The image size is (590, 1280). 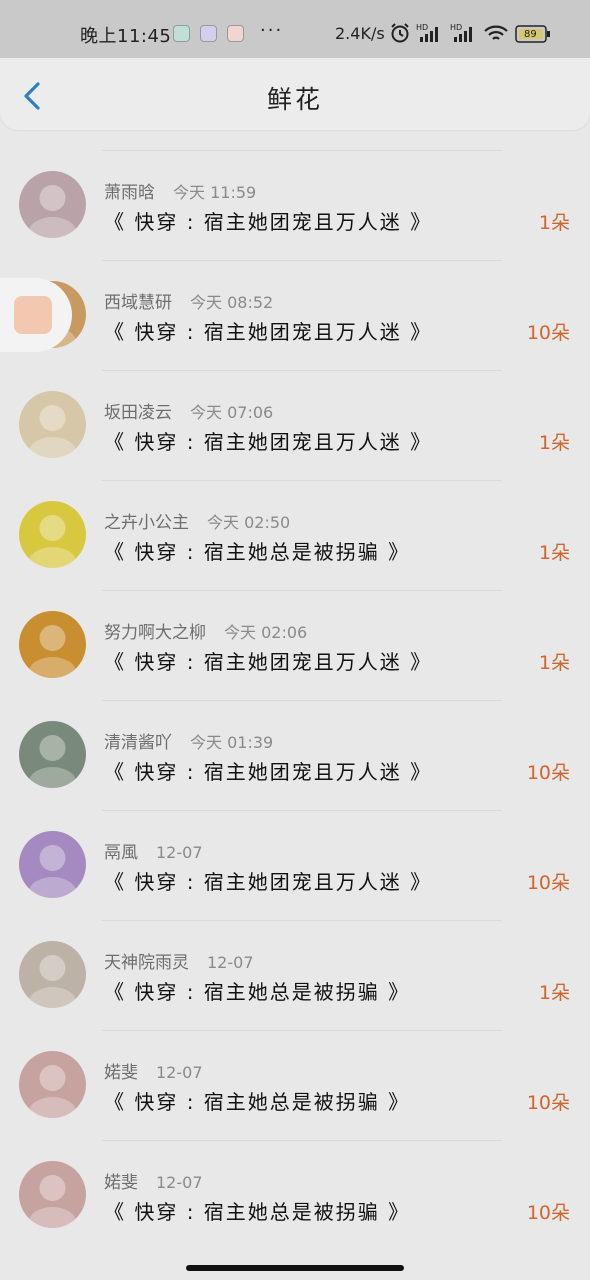 I want to click on list-item: 之卉小公主 今天 02:50 《 快穿 : 宿主她总是被拐骗 》 1朵, so click(x=295, y=535).